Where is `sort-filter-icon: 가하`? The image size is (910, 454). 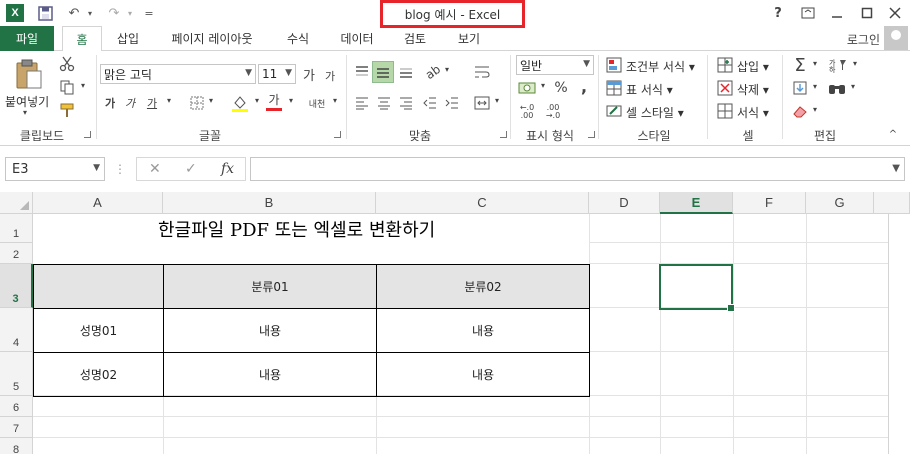
sort-filter-icon: 가하 is located at coordinates (838, 65).